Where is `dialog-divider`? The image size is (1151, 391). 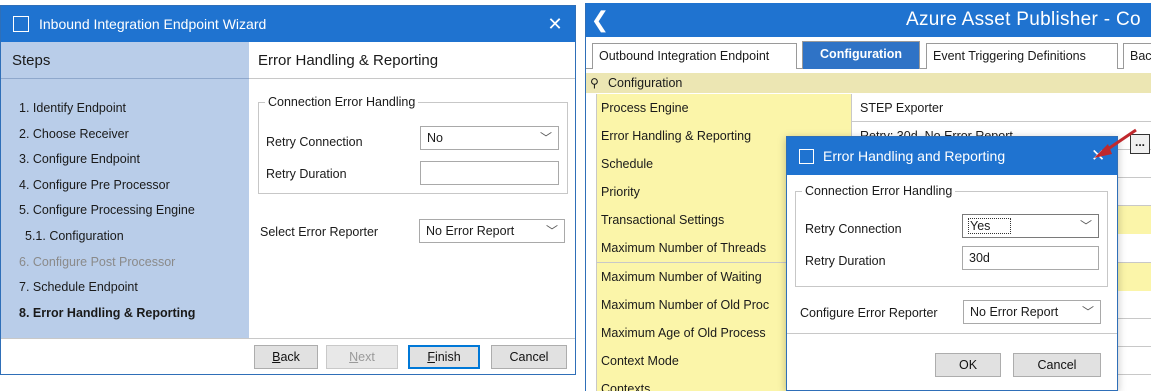
dialog-divider is located at coordinates (952, 333).